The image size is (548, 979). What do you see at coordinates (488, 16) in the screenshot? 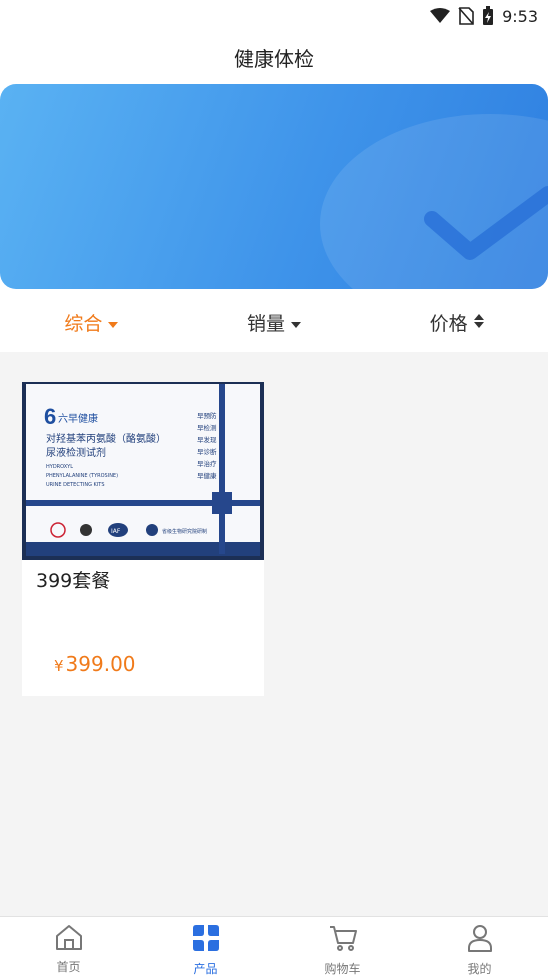
I see `battery-charging-icon` at bounding box center [488, 16].